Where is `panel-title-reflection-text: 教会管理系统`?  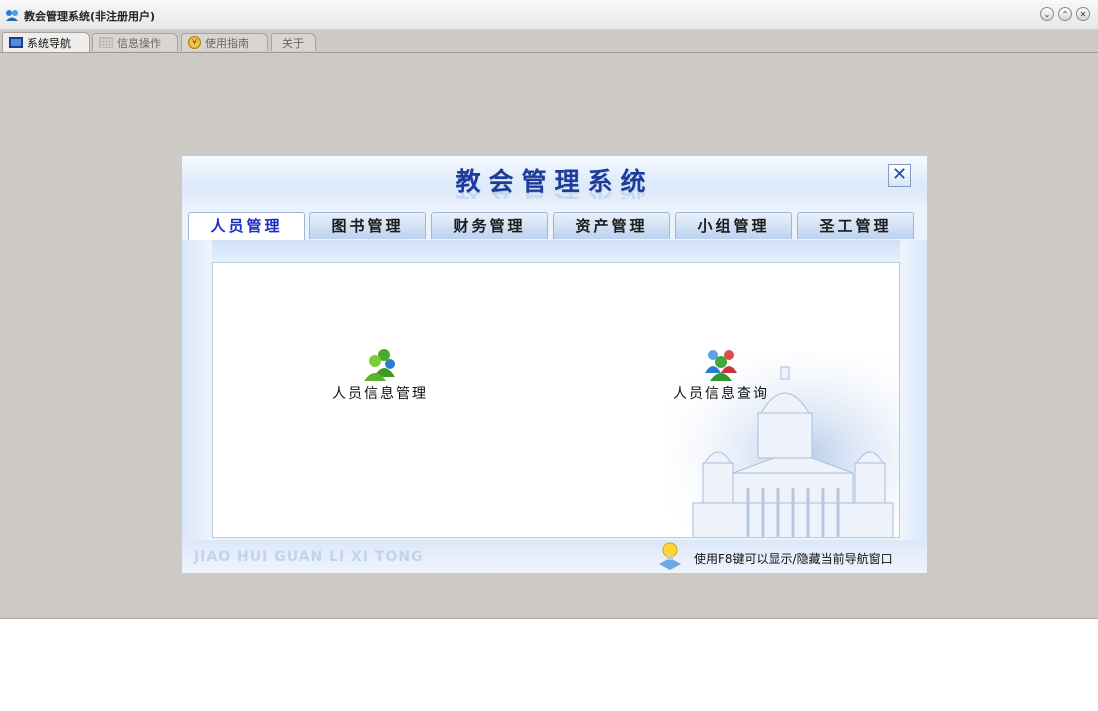 panel-title-reflection-text: 教会管理系统 is located at coordinates (554, 192).